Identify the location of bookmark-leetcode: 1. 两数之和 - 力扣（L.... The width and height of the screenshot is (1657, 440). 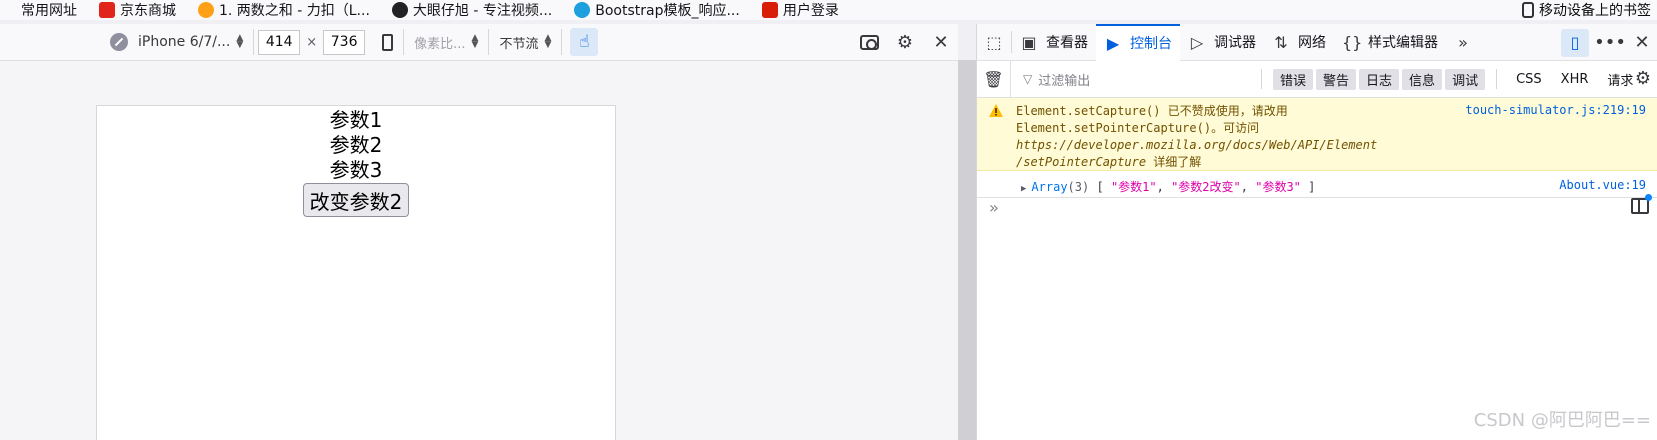
(284, 10).